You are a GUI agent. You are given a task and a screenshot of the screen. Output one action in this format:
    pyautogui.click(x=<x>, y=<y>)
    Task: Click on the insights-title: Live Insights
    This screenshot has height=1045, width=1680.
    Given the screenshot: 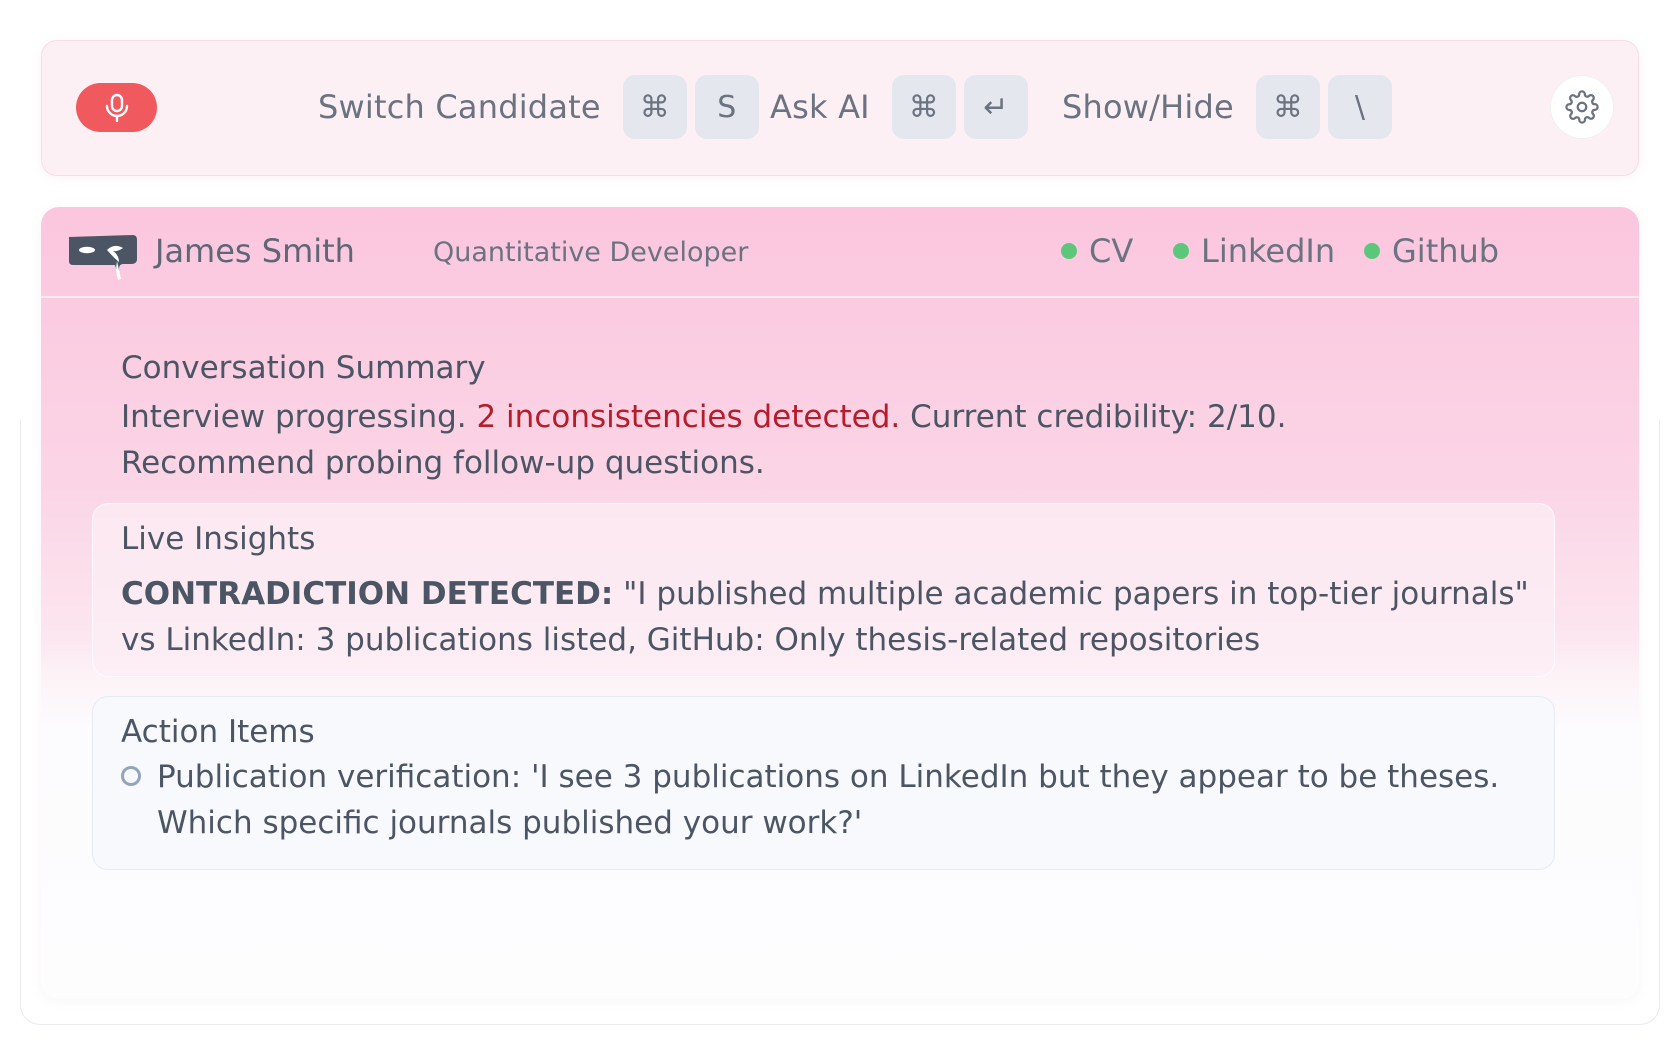 What is the action you would take?
    pyautogui.click(x=218, y=539)
    